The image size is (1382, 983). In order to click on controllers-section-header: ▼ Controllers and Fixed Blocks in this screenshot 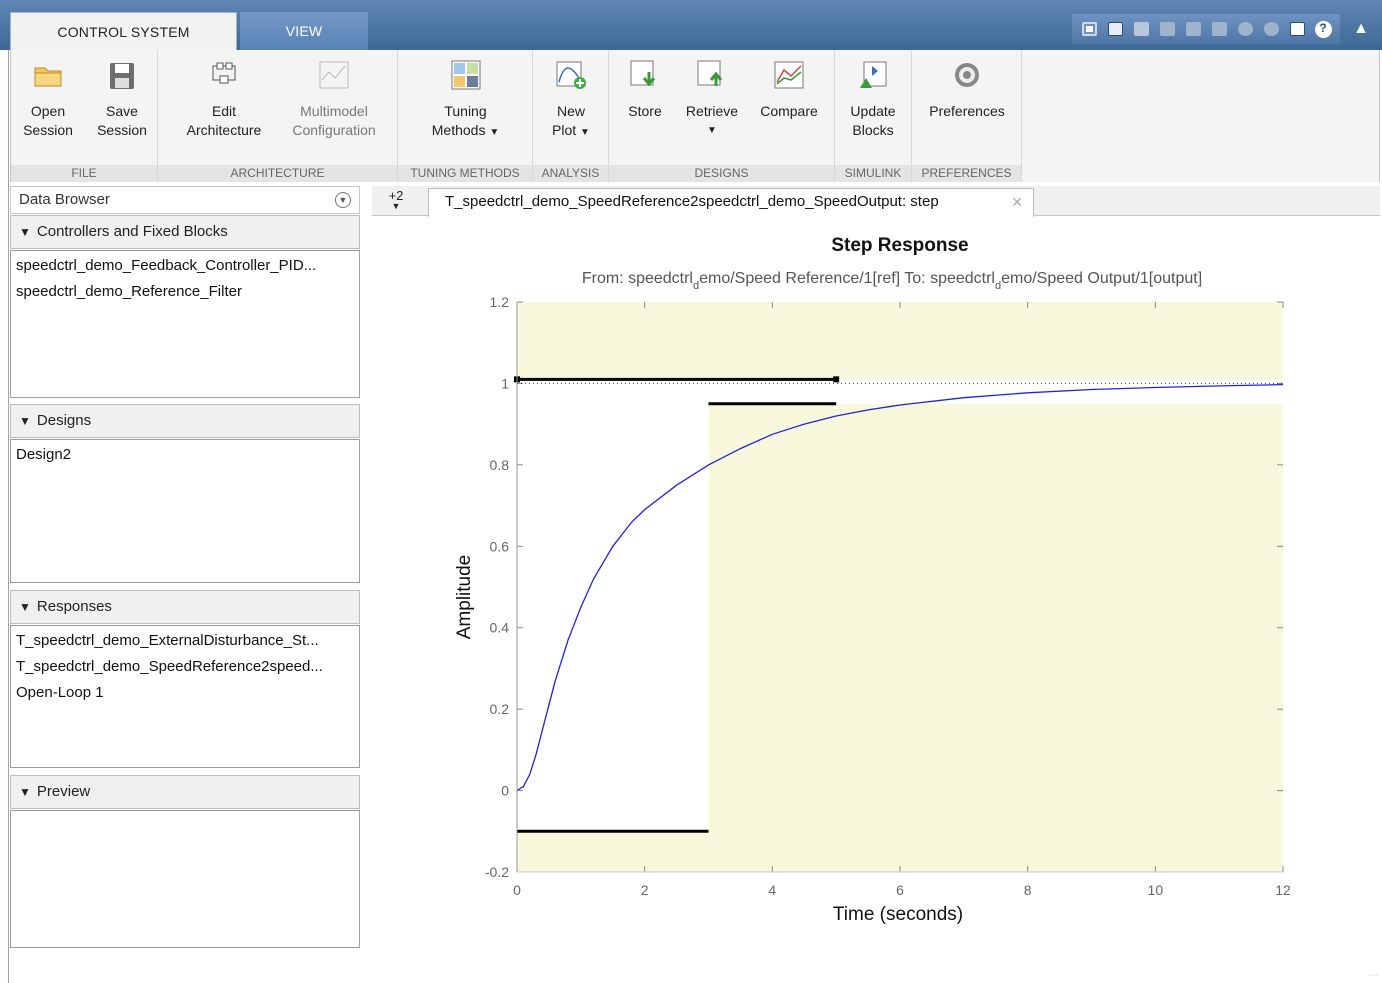, I will do `click(185, 232)`.